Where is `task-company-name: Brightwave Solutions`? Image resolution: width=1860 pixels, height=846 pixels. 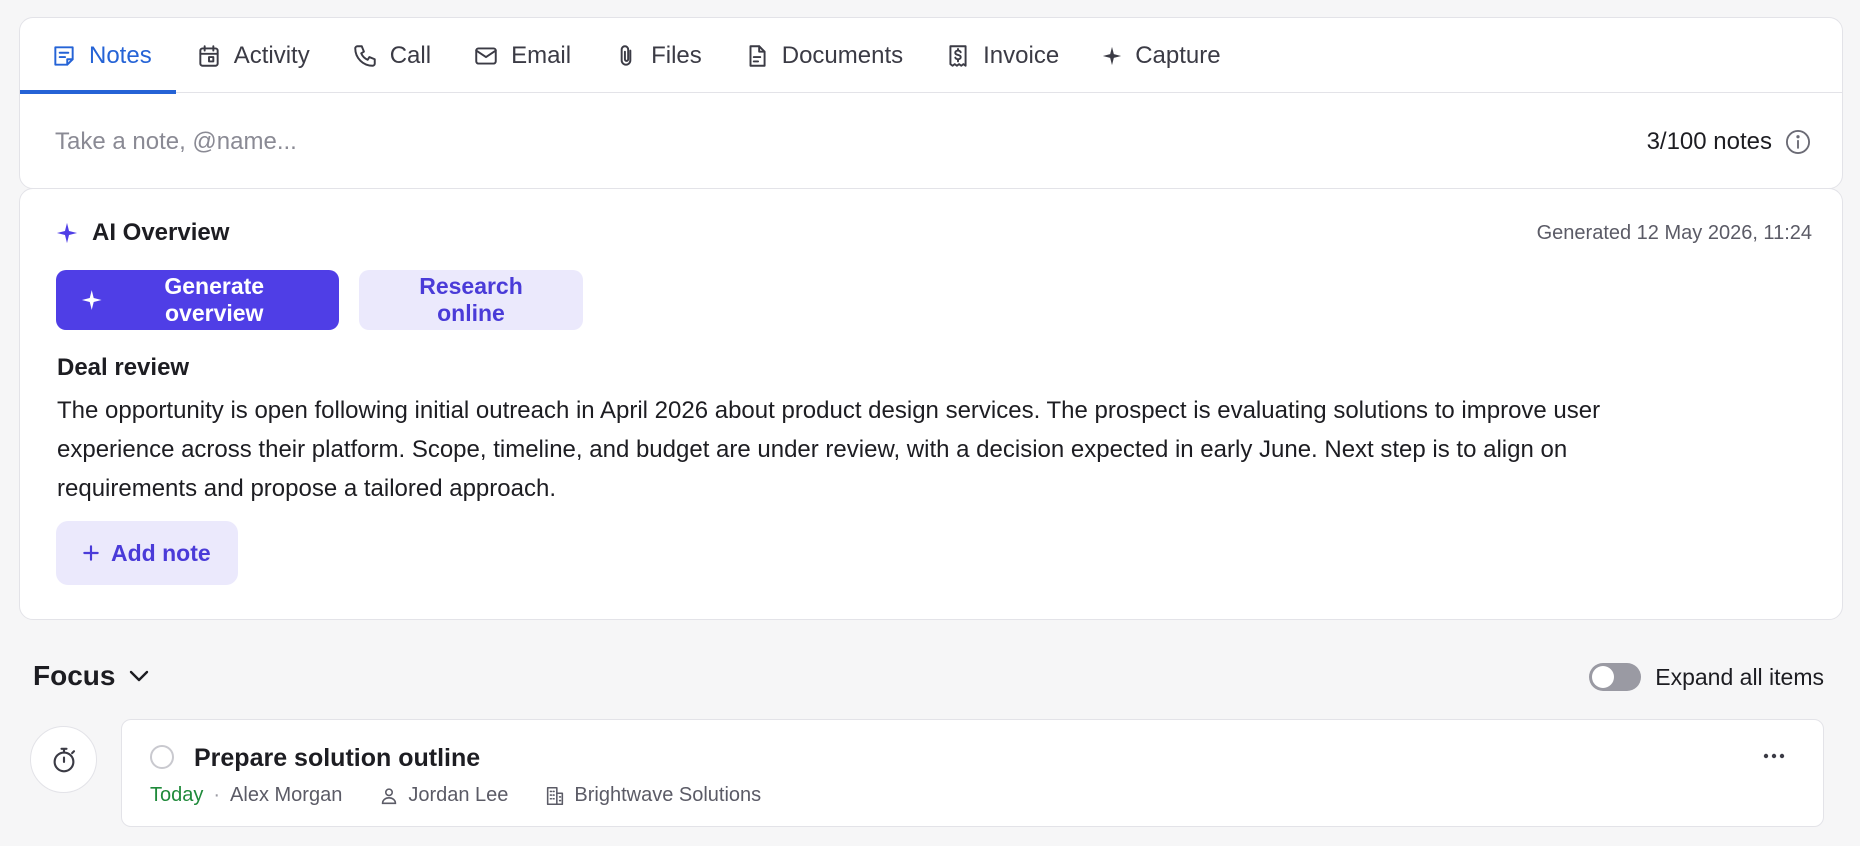 task-company-name: Brightwave Solutions is located at coordinates (668, 795).